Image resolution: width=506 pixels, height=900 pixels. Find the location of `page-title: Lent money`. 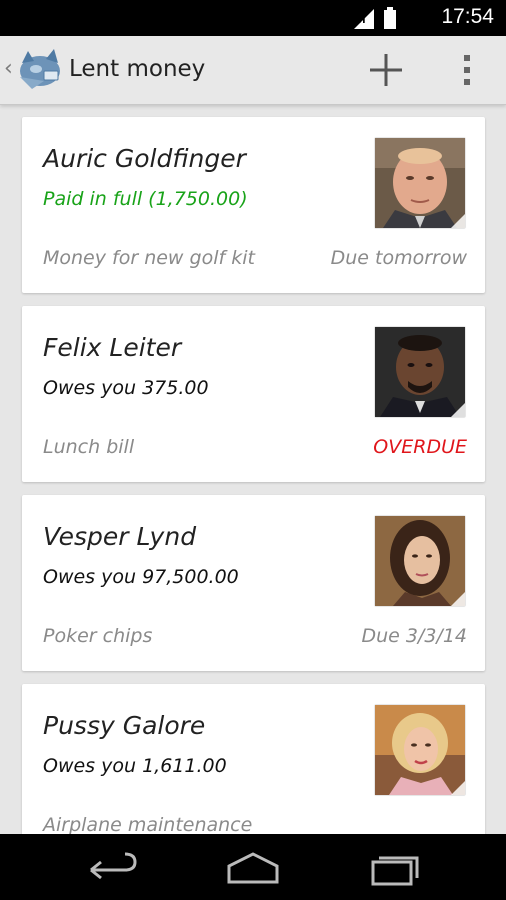

page-title: Lent money is located at coordinates (137, 69).